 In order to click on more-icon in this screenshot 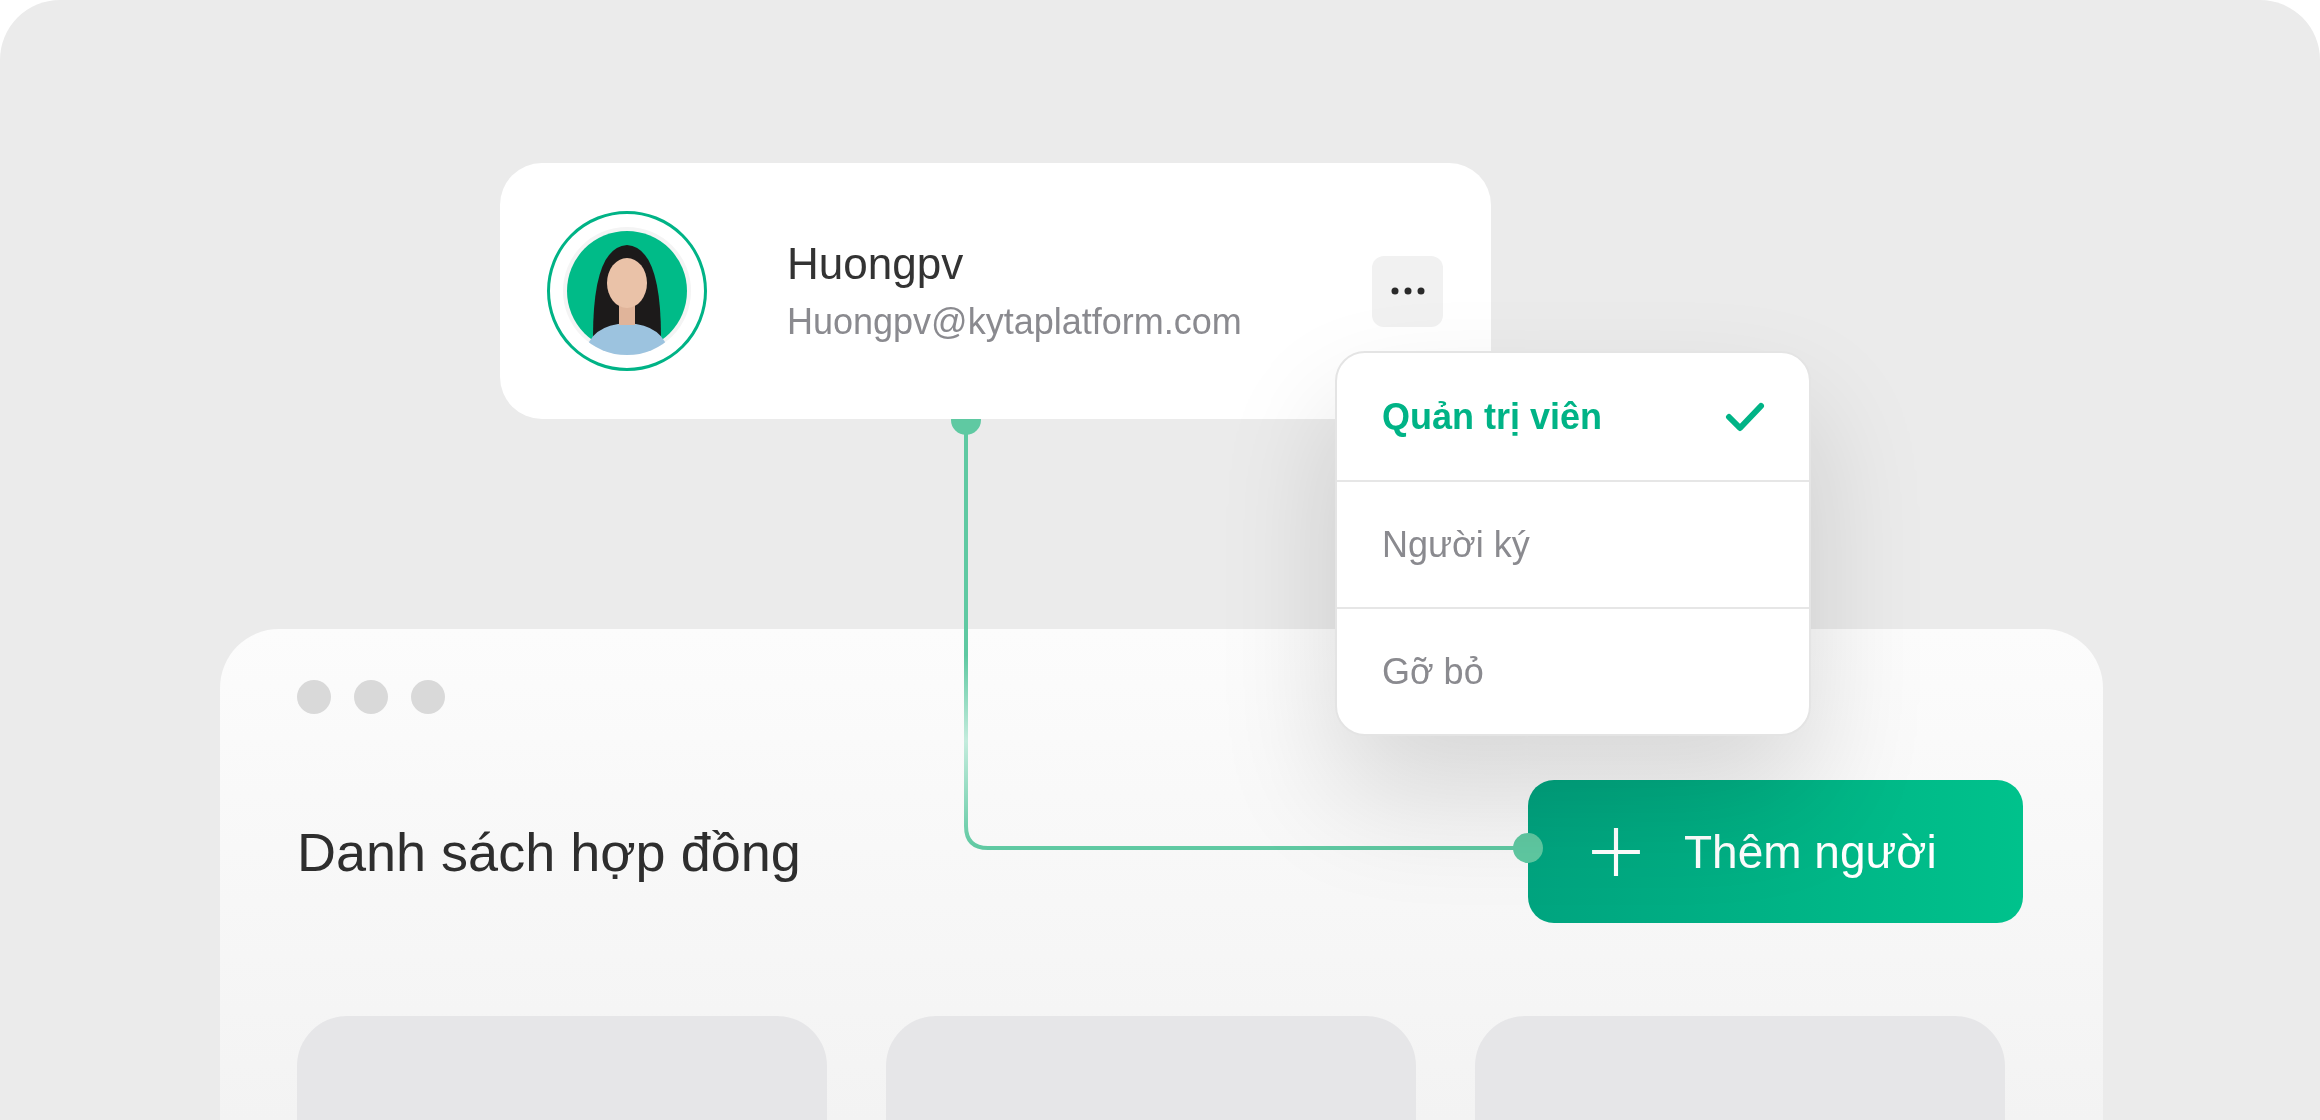, I will do `click(1407, 291)`.